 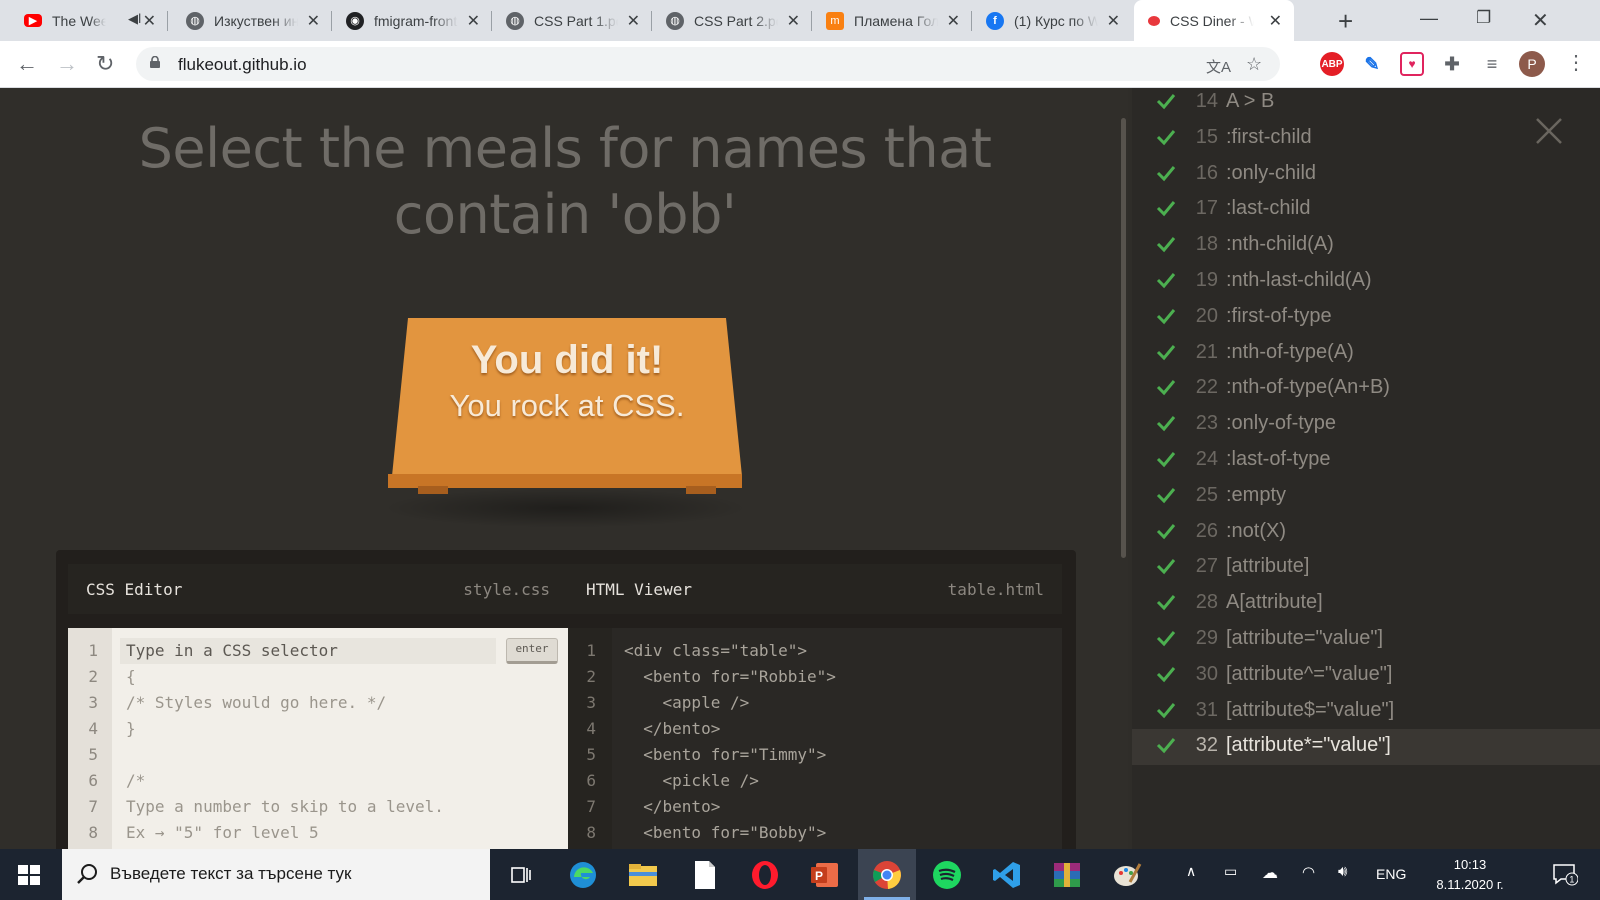 What do you see at coordinates (1372, 64) in the screenshot?
I see `pen-extension-icon: ✎` at bounding box center [1372, 64].